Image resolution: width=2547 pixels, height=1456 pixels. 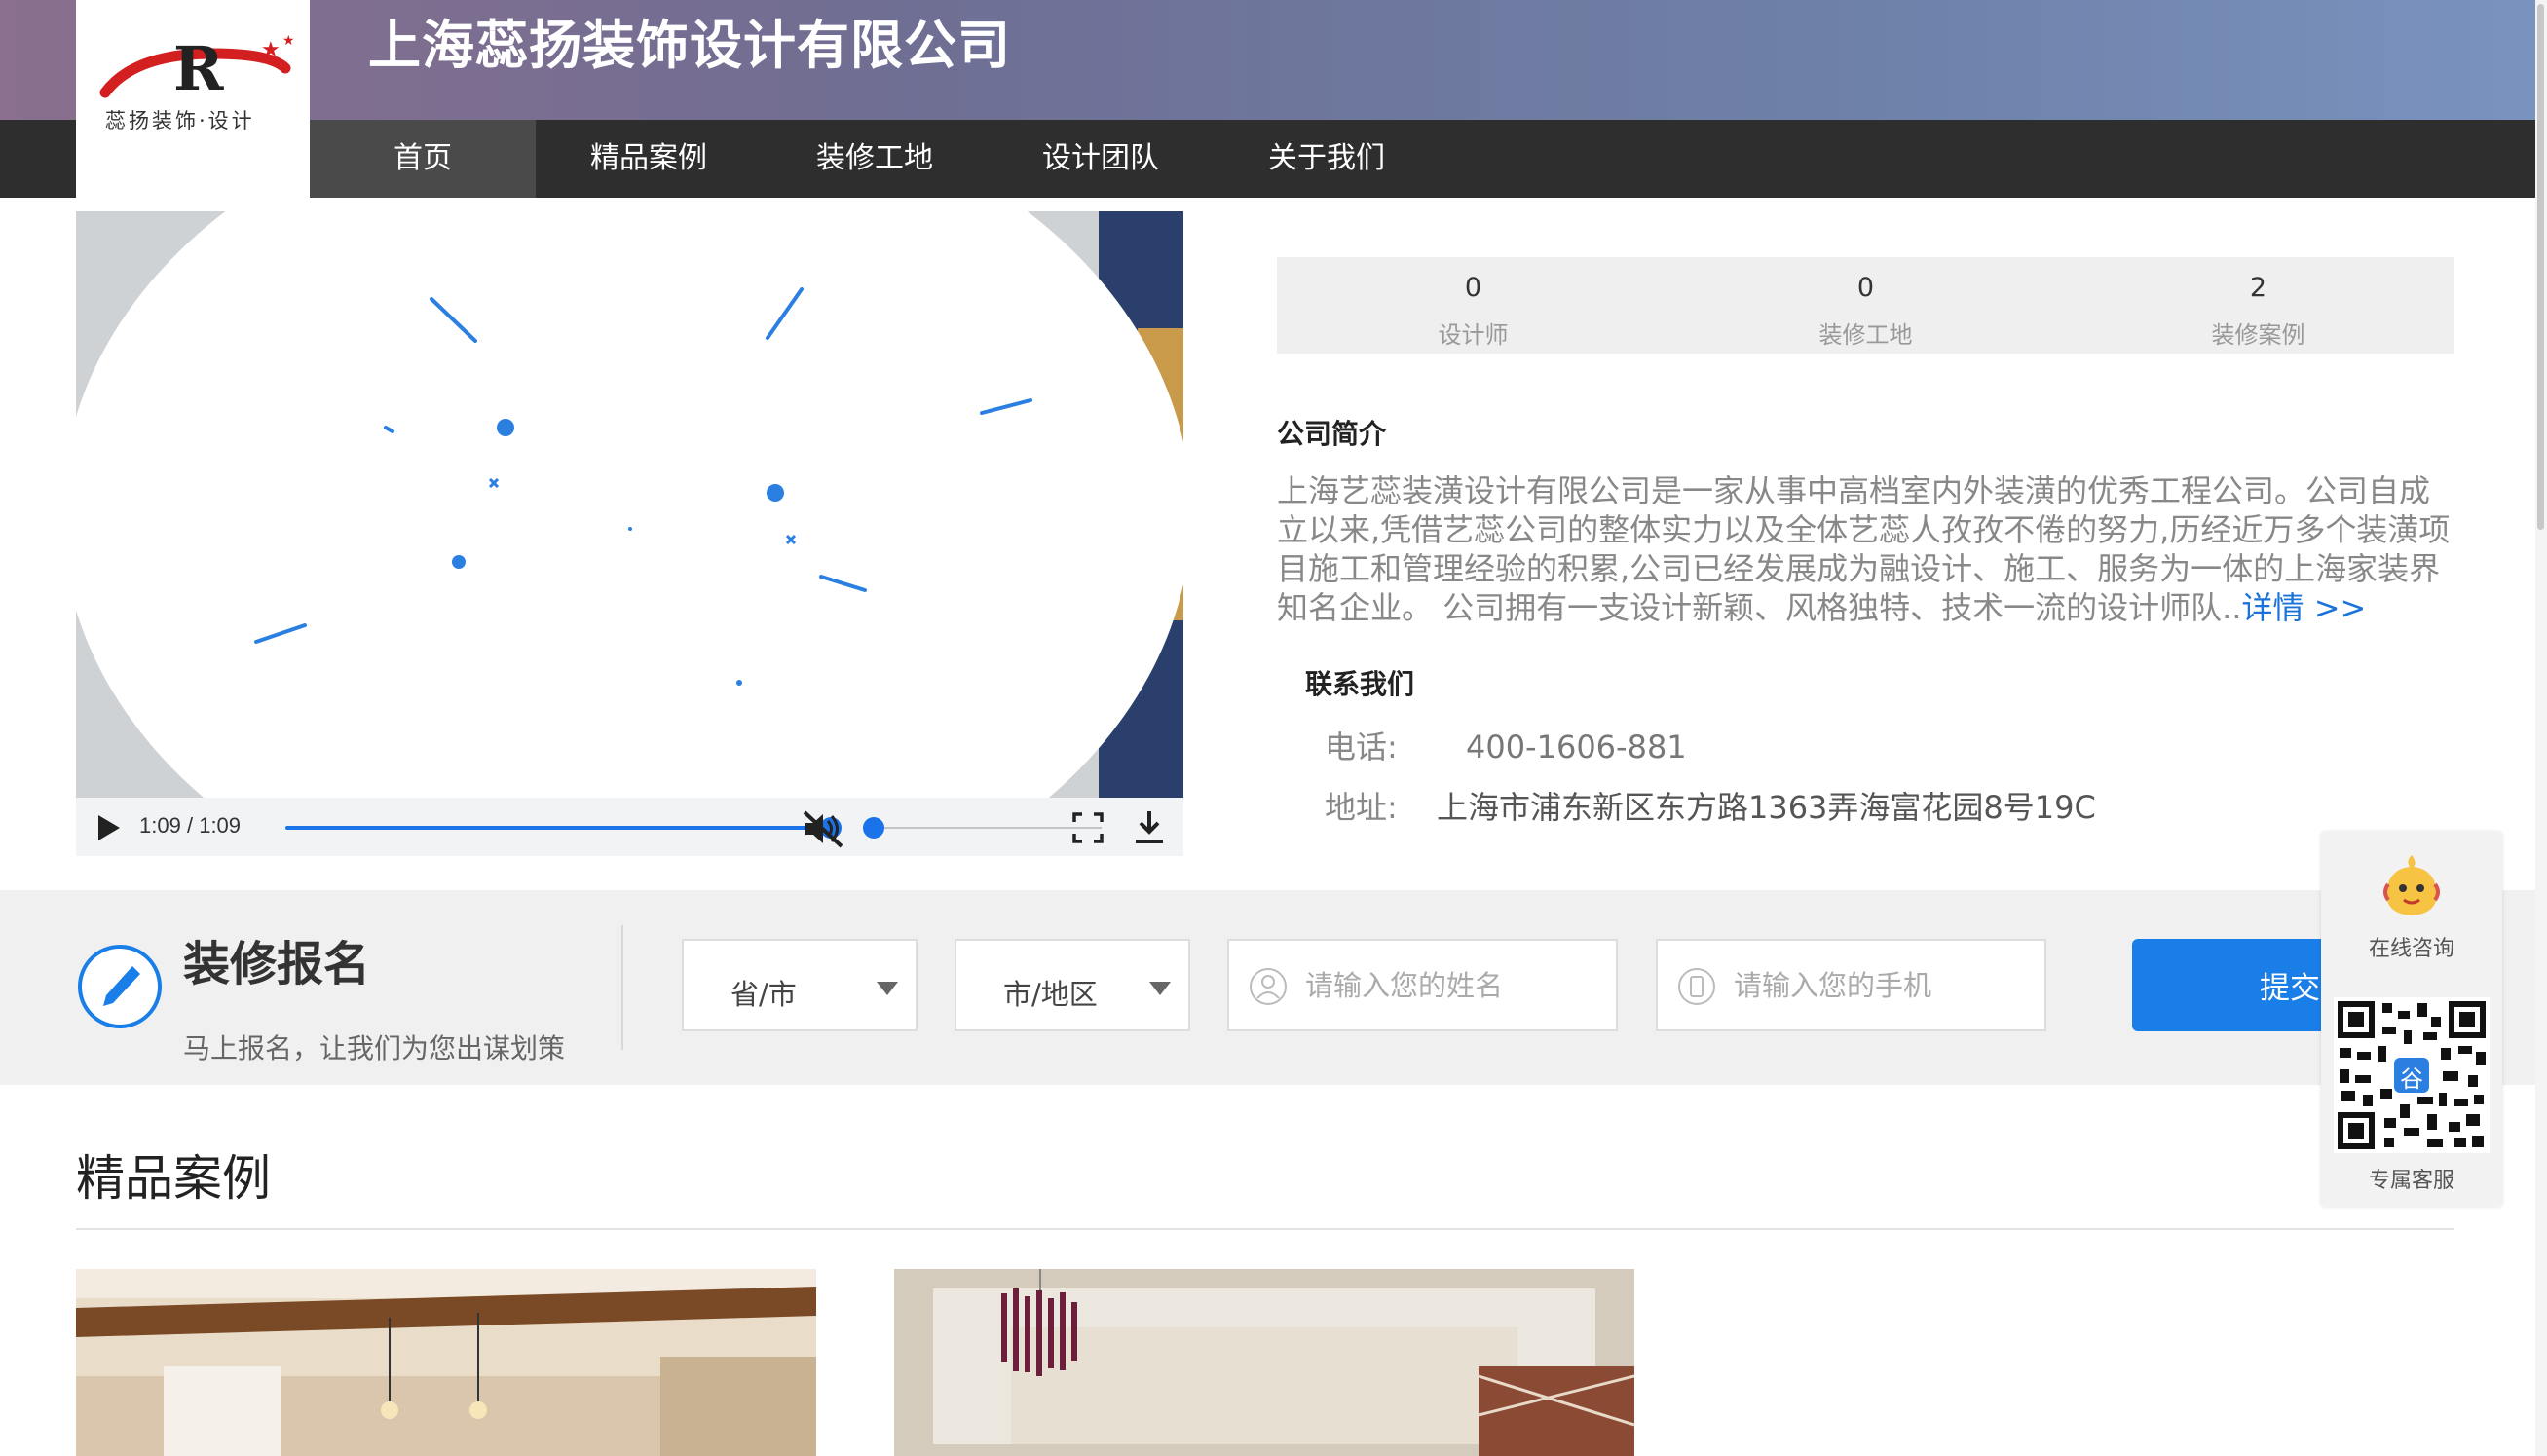 I want to click on phone-icon, so click(x=1697, y=986).